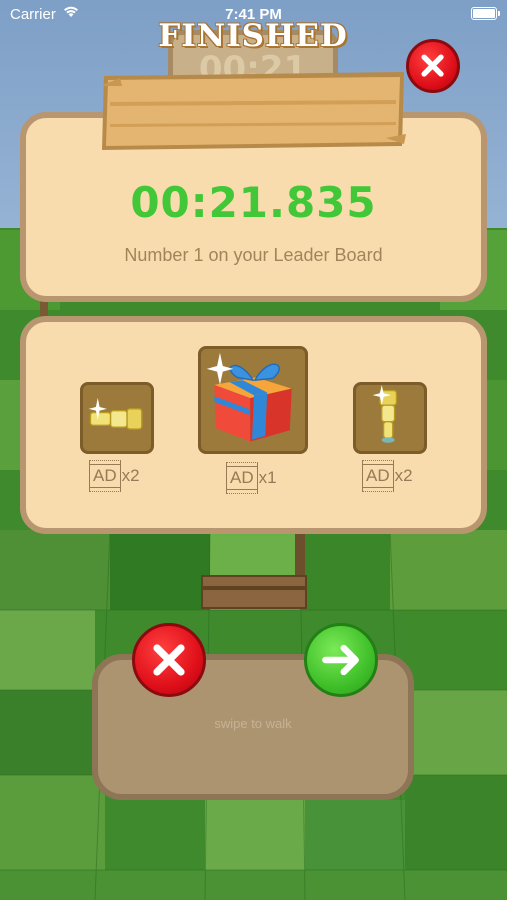 Image resolution: width=507 pixels, height=900 pixels. I want to click on spyglass-vertical-icon, so click(385, 414).